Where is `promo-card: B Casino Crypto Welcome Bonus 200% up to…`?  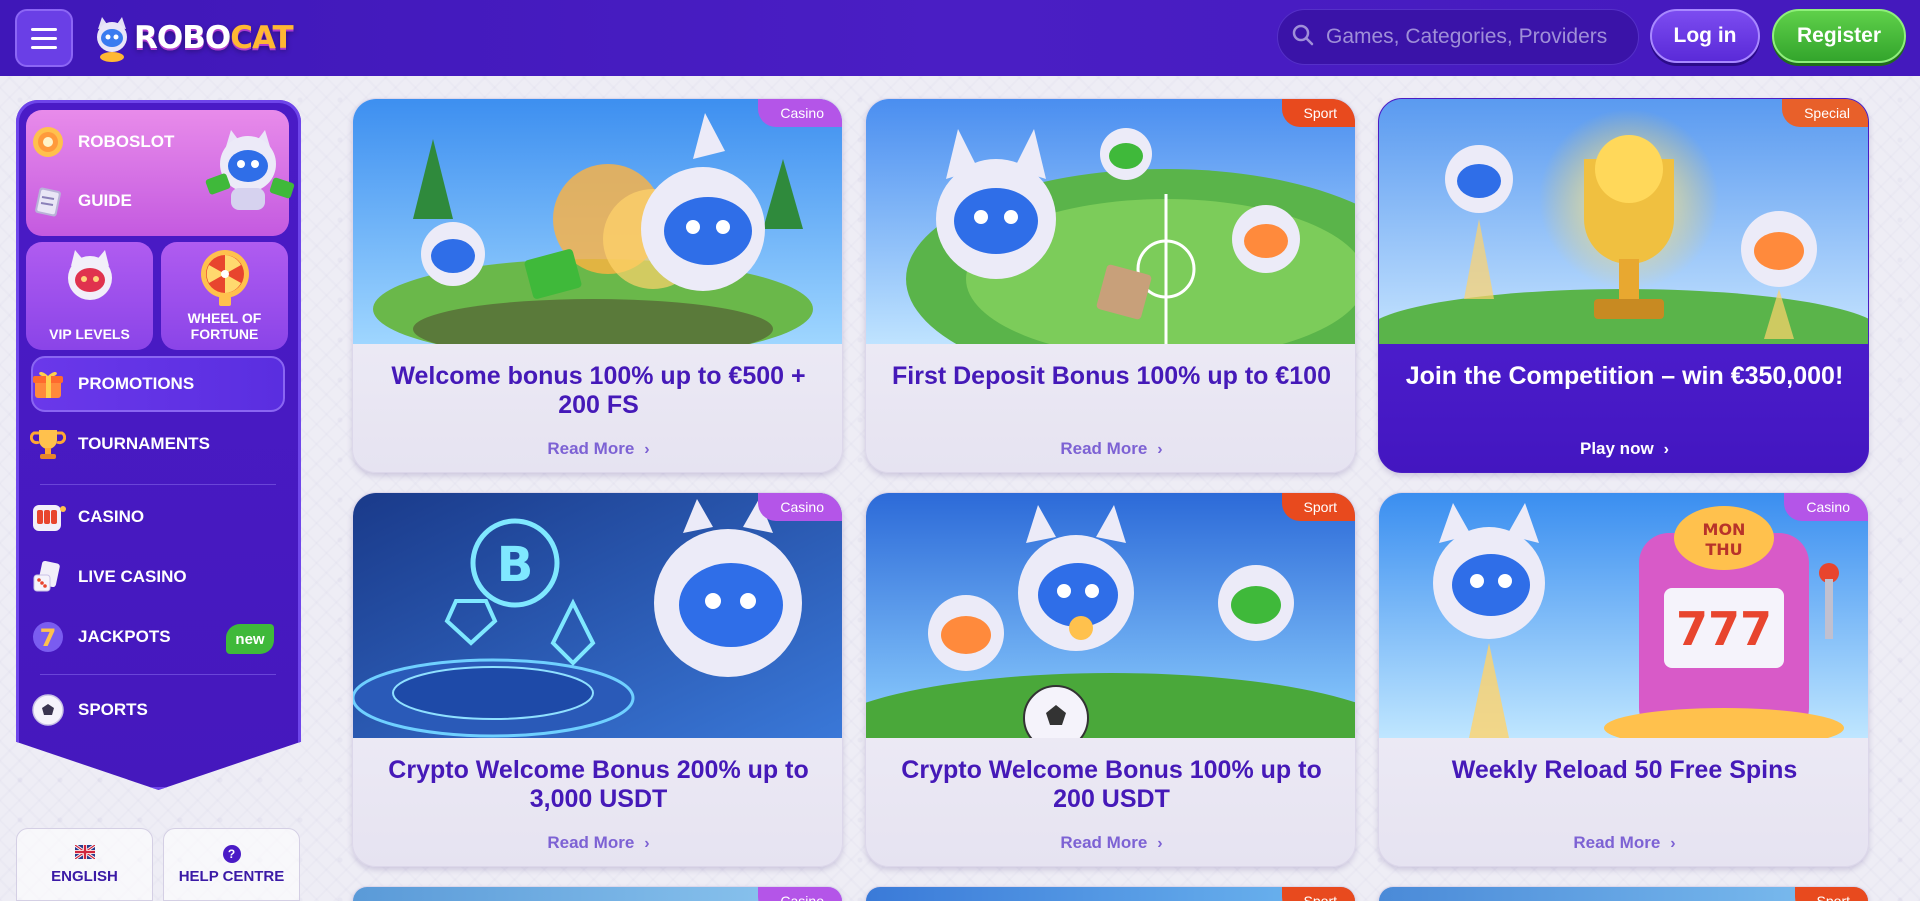 promo-card: B Casino Crypto Welcome Bonus 200% up to… is located at coordinates (597, 679).